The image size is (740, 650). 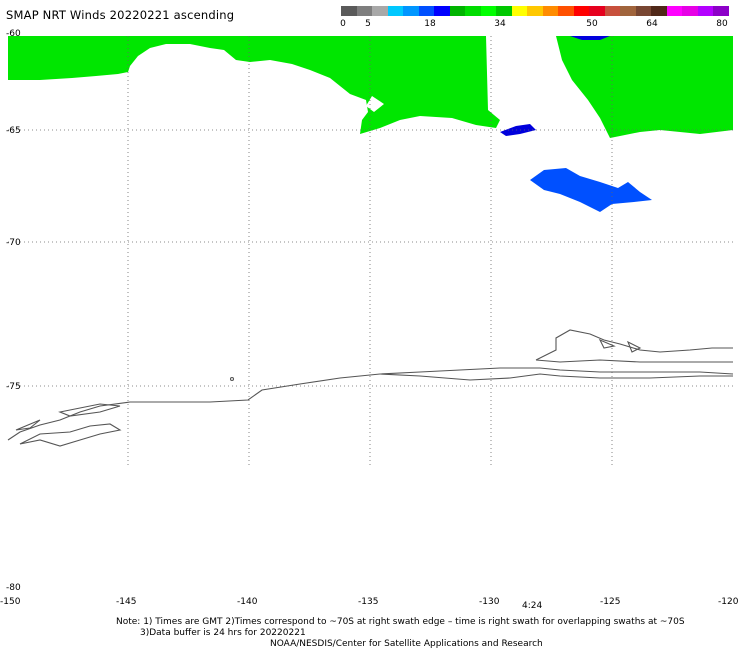 I want to click on lat-label-70: -70, so click(x=13, y=243).